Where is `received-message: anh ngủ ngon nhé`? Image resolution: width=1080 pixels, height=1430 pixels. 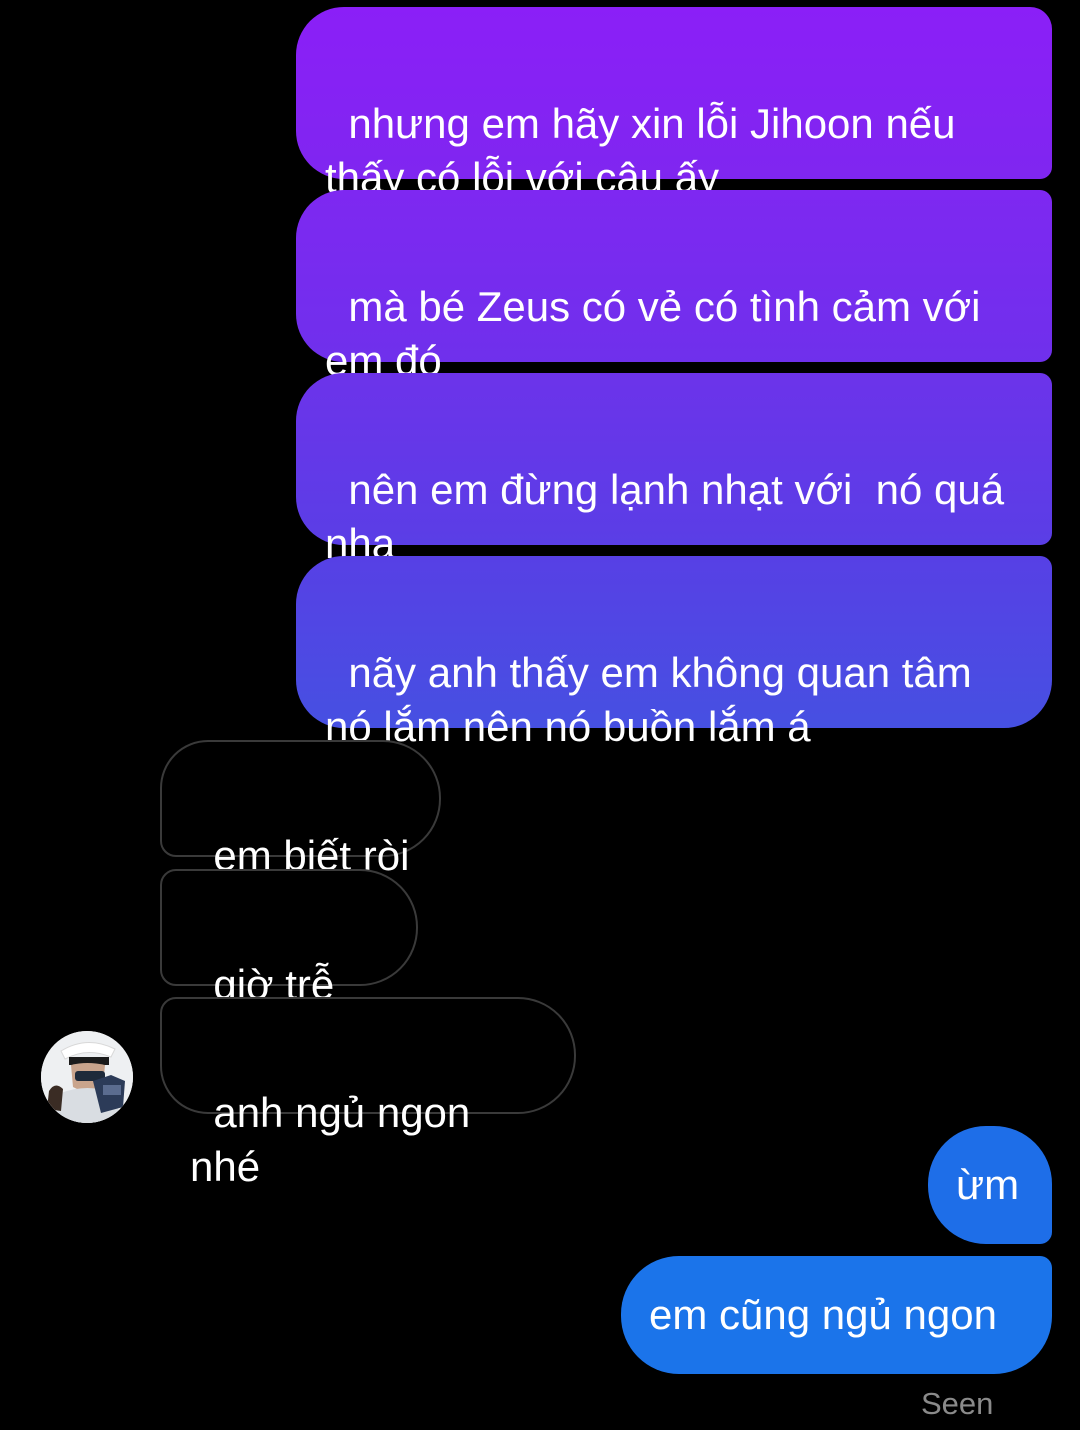
received-message: anh ngủ ngon nhé is located at coordinates (368, 1093).